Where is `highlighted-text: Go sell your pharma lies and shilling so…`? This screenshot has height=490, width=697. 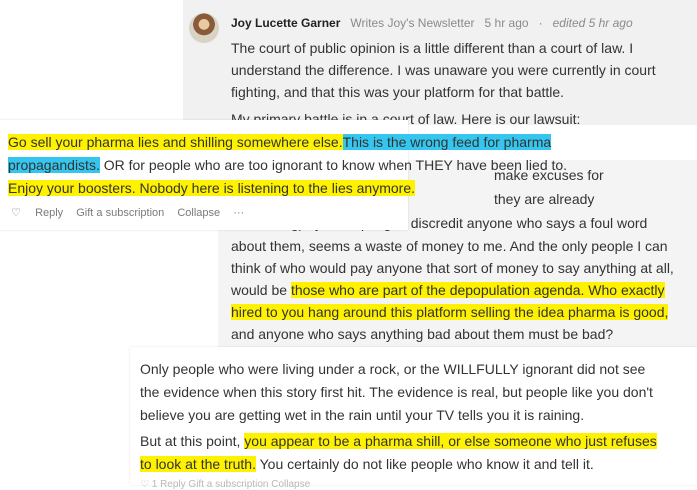 highlighted-text: Go sell your pharma lies and shilling so… is located at coordinates (175, 142).